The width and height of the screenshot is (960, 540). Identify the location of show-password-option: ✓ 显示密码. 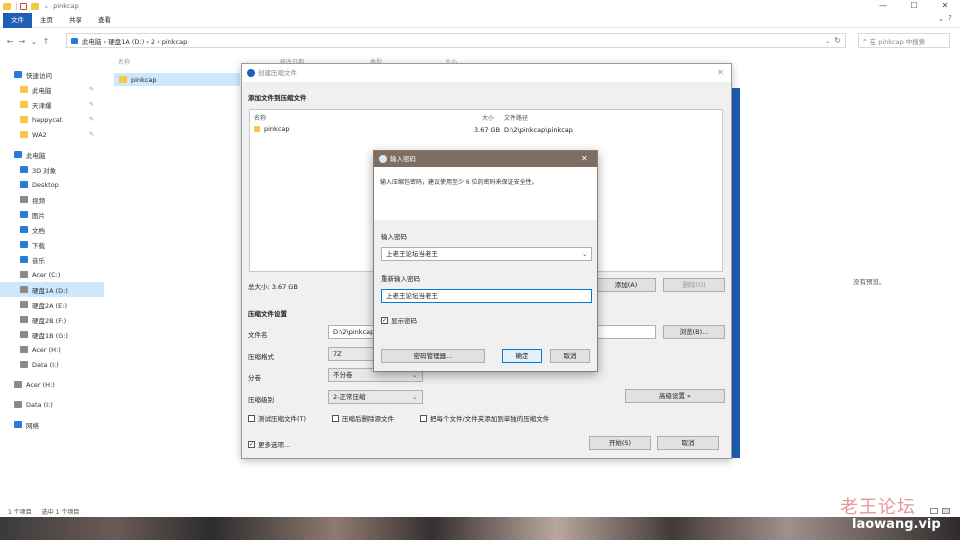
(399, 320).